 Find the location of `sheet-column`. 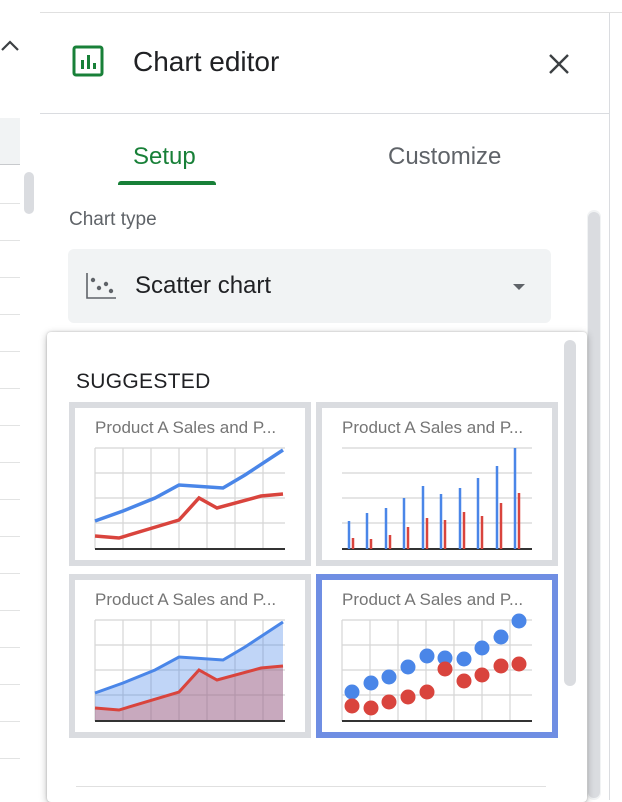

sheet-column is located at coordinates (30, 459).